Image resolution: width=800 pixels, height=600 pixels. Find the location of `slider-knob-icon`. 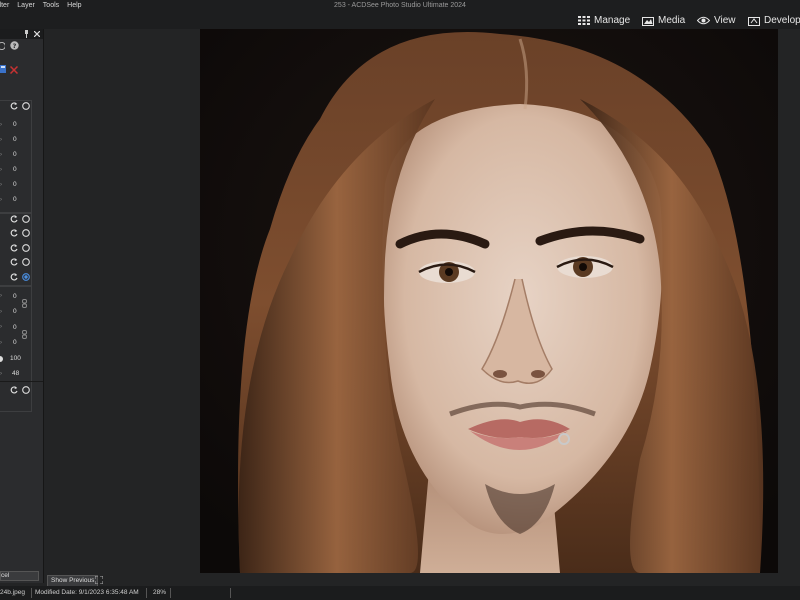

slider-knob-icon is located at coordinates (2, 359).